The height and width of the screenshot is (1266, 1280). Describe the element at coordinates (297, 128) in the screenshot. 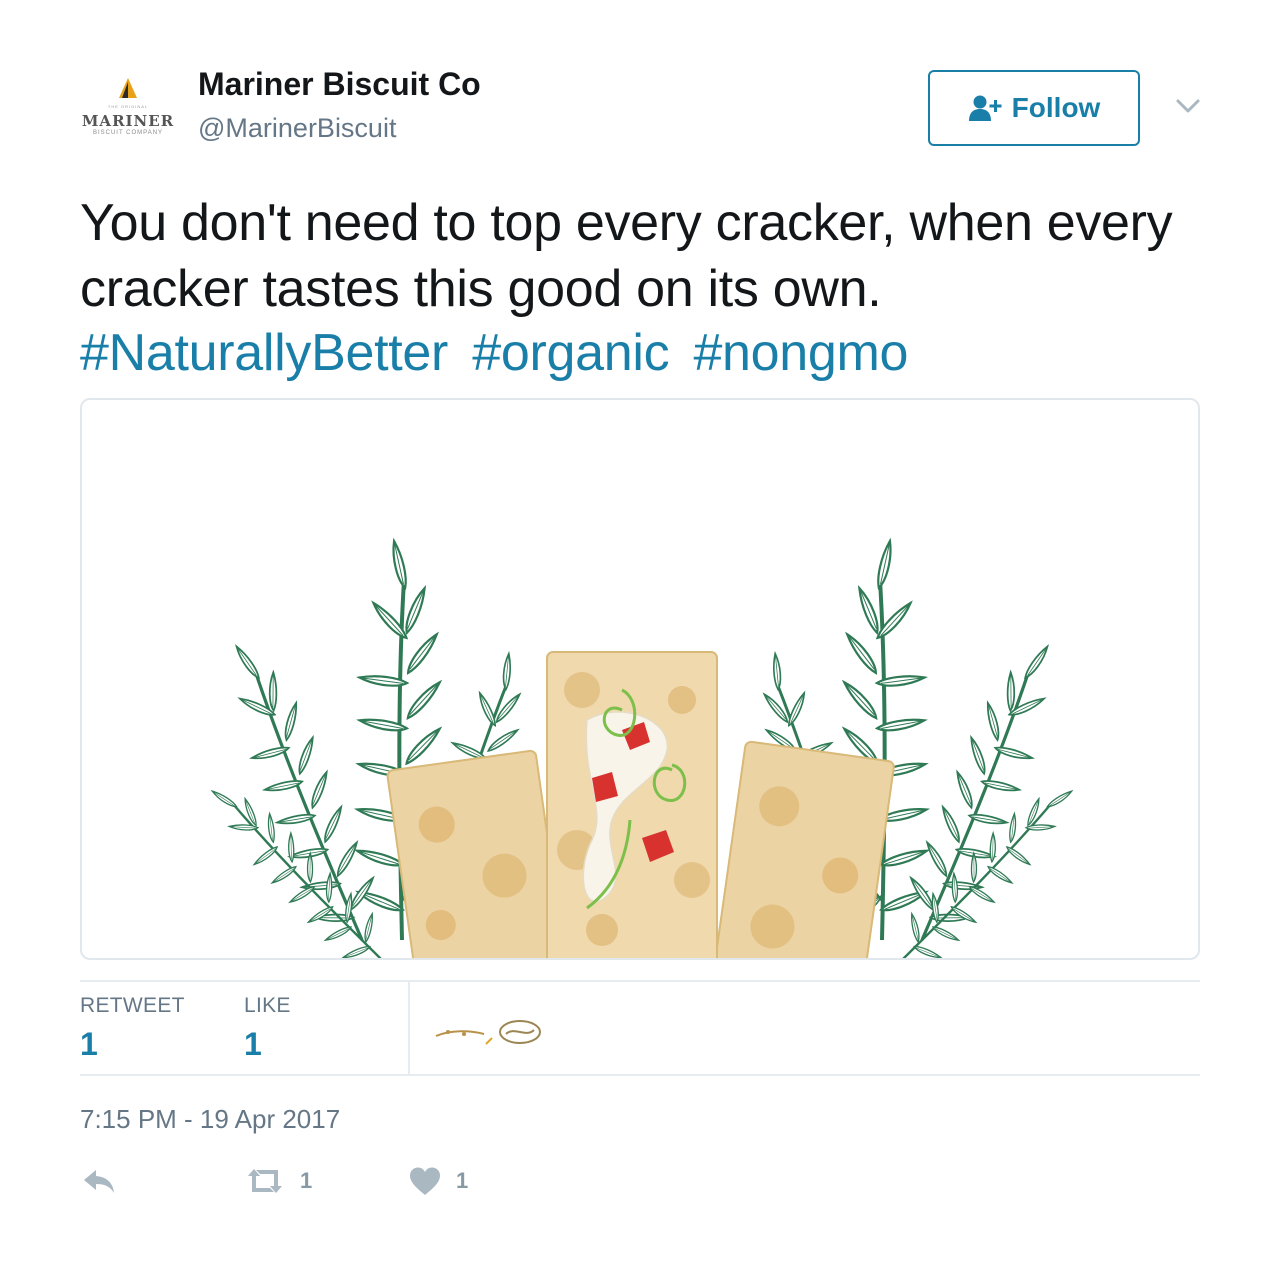

I see `account-handle: @MarinerBiscuit` at that location.